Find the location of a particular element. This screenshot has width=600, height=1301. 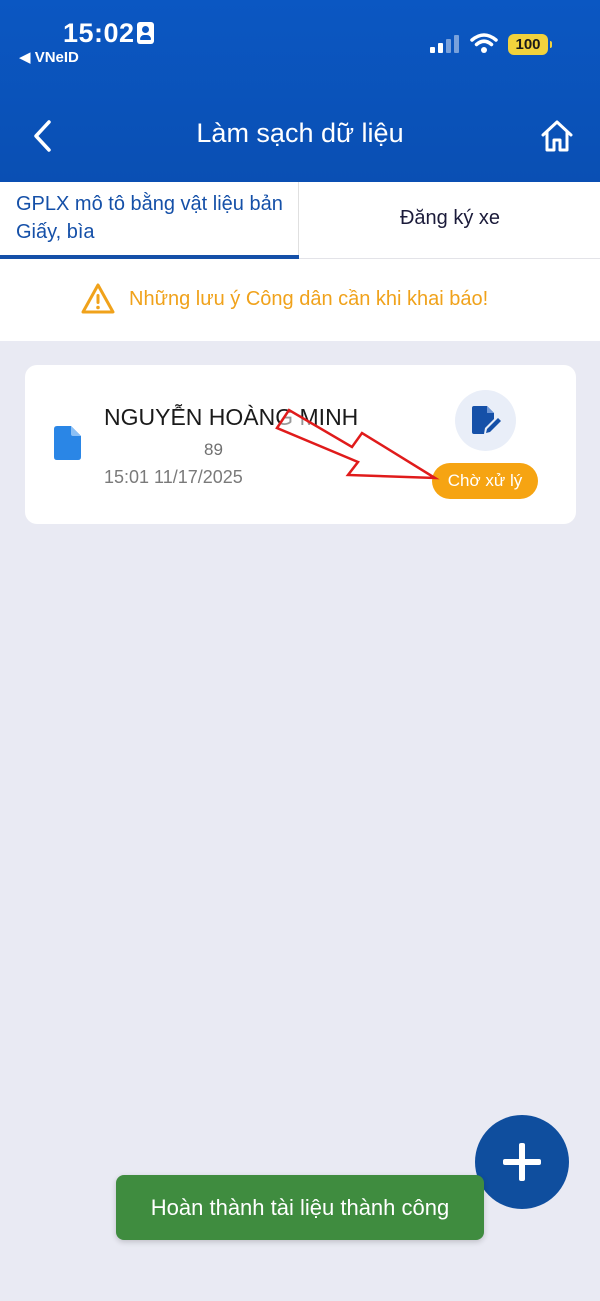

status-badge: Chờ xử lý is located at coordinates (485, 481).